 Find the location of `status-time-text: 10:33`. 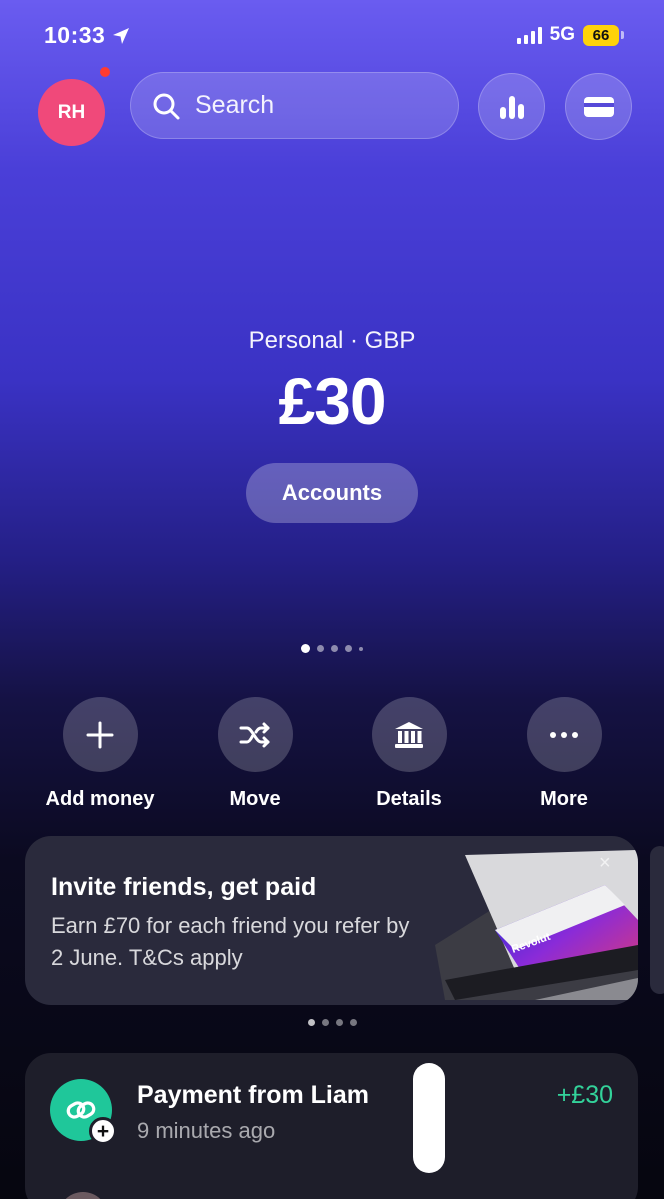

status-time-text: 10:33 is located at coordinates (75, 35).